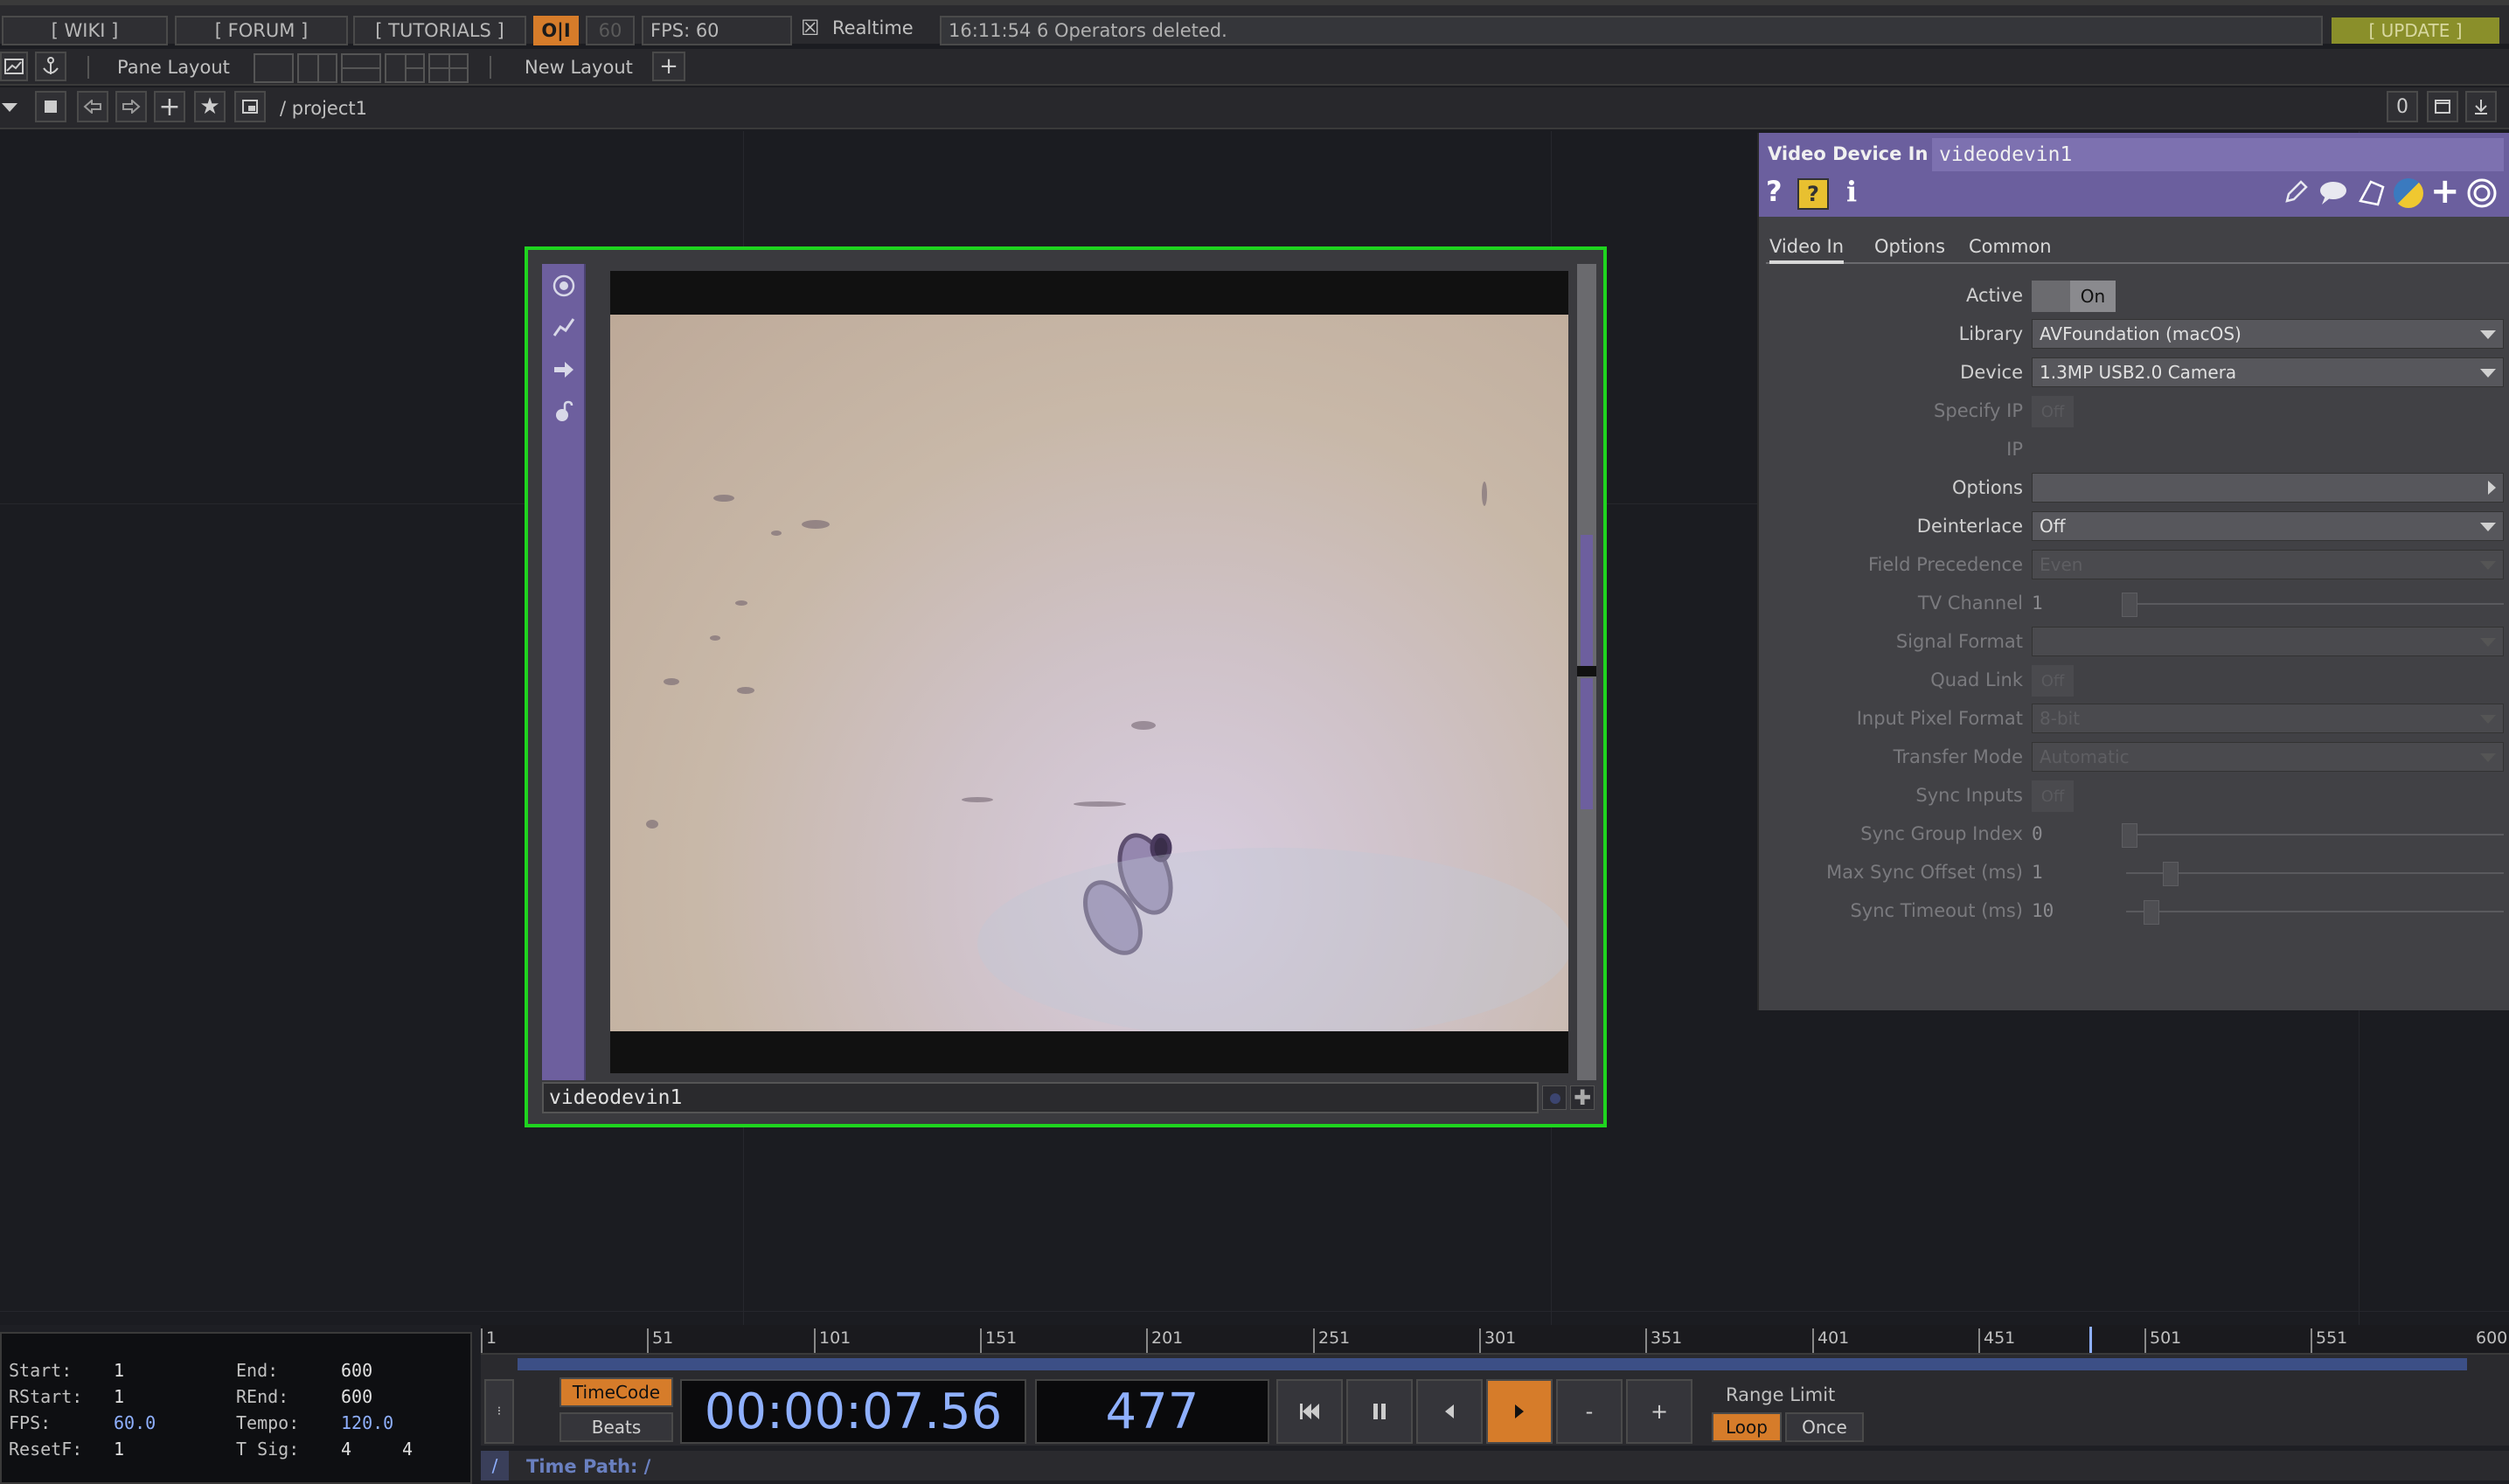 This screenshot has width=2509, height=1484. I want to click on param-toggle-quad-link: Off, so click(2053, 681).